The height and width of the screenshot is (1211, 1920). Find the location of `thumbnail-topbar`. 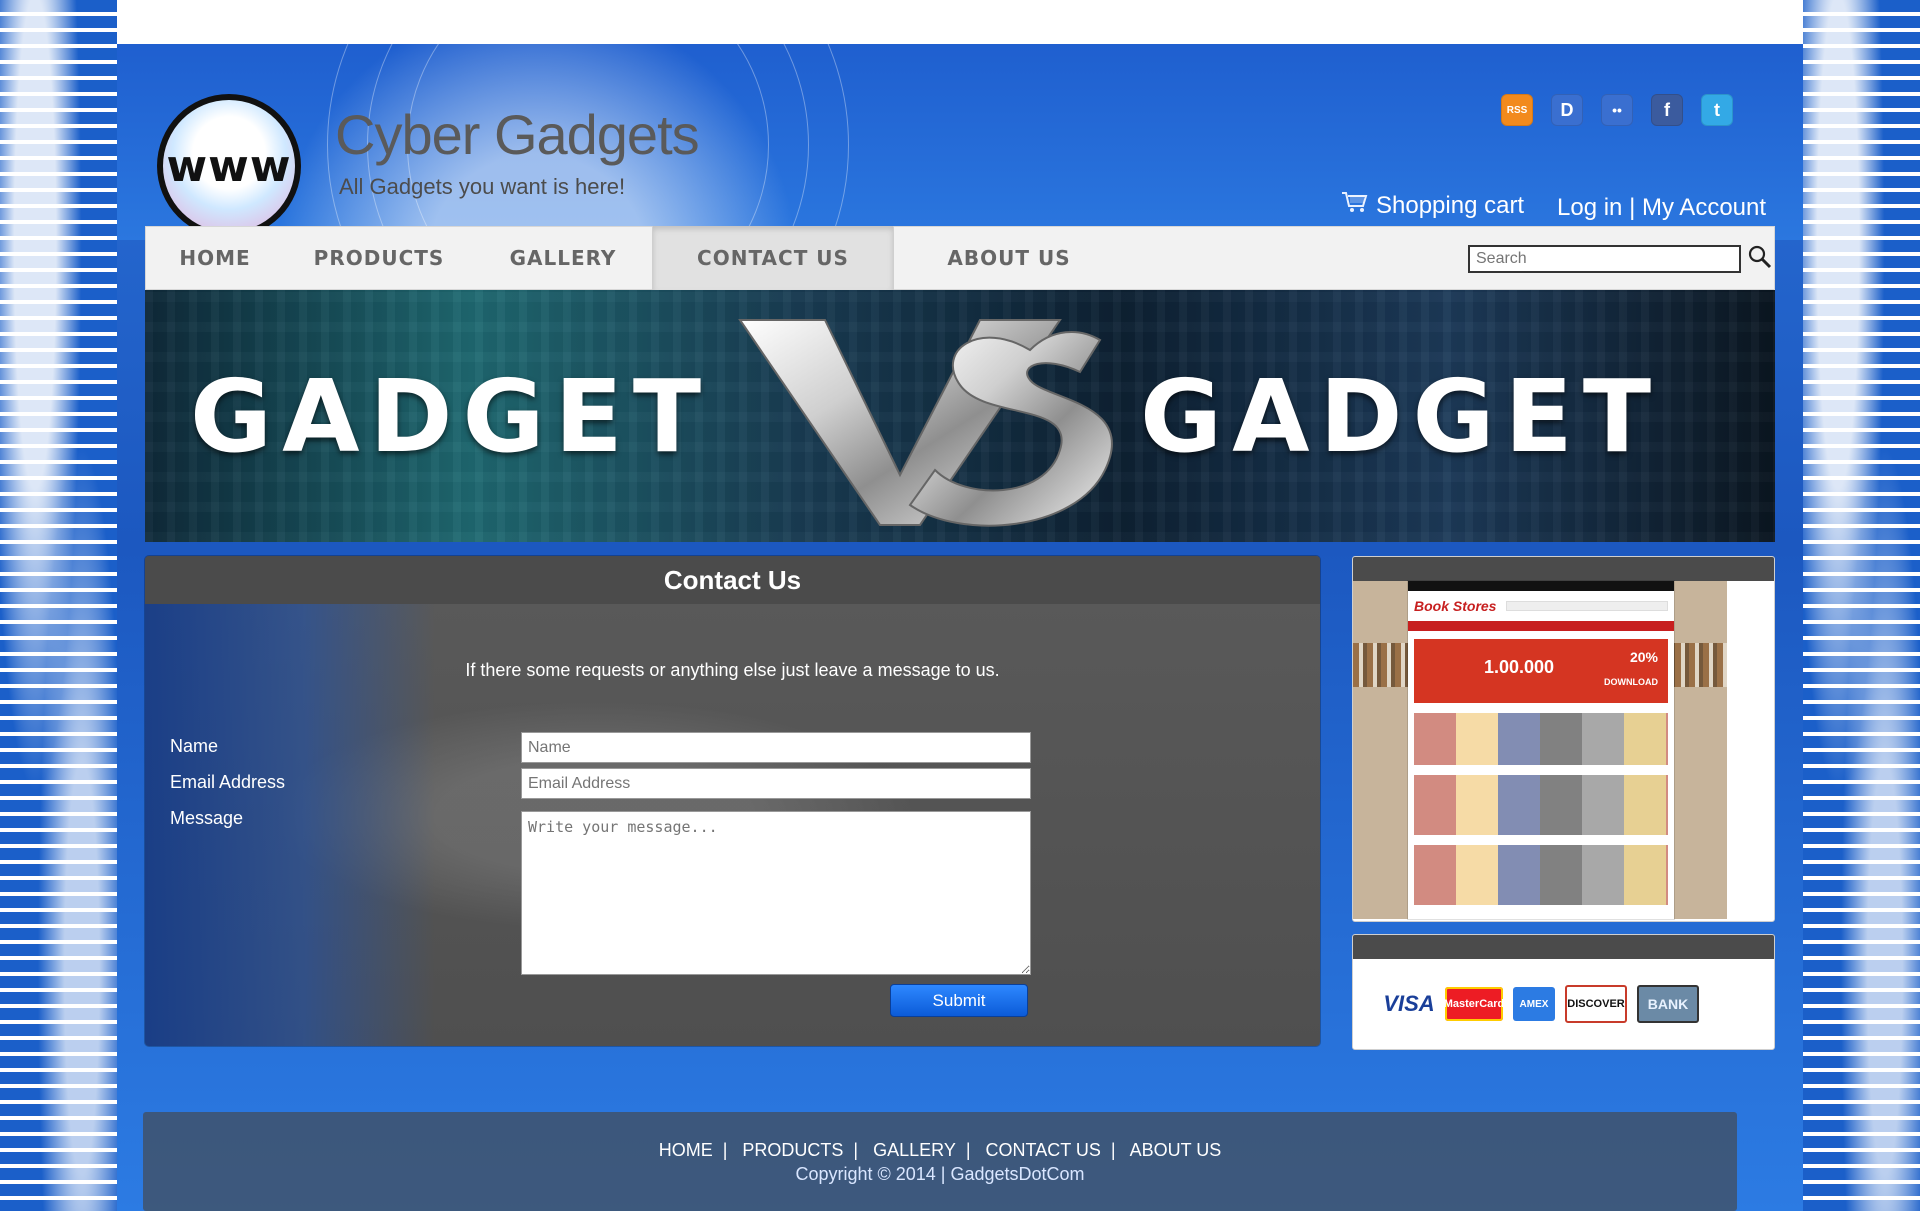

thumbnail-topbar is located at coordinates (1541, 586).